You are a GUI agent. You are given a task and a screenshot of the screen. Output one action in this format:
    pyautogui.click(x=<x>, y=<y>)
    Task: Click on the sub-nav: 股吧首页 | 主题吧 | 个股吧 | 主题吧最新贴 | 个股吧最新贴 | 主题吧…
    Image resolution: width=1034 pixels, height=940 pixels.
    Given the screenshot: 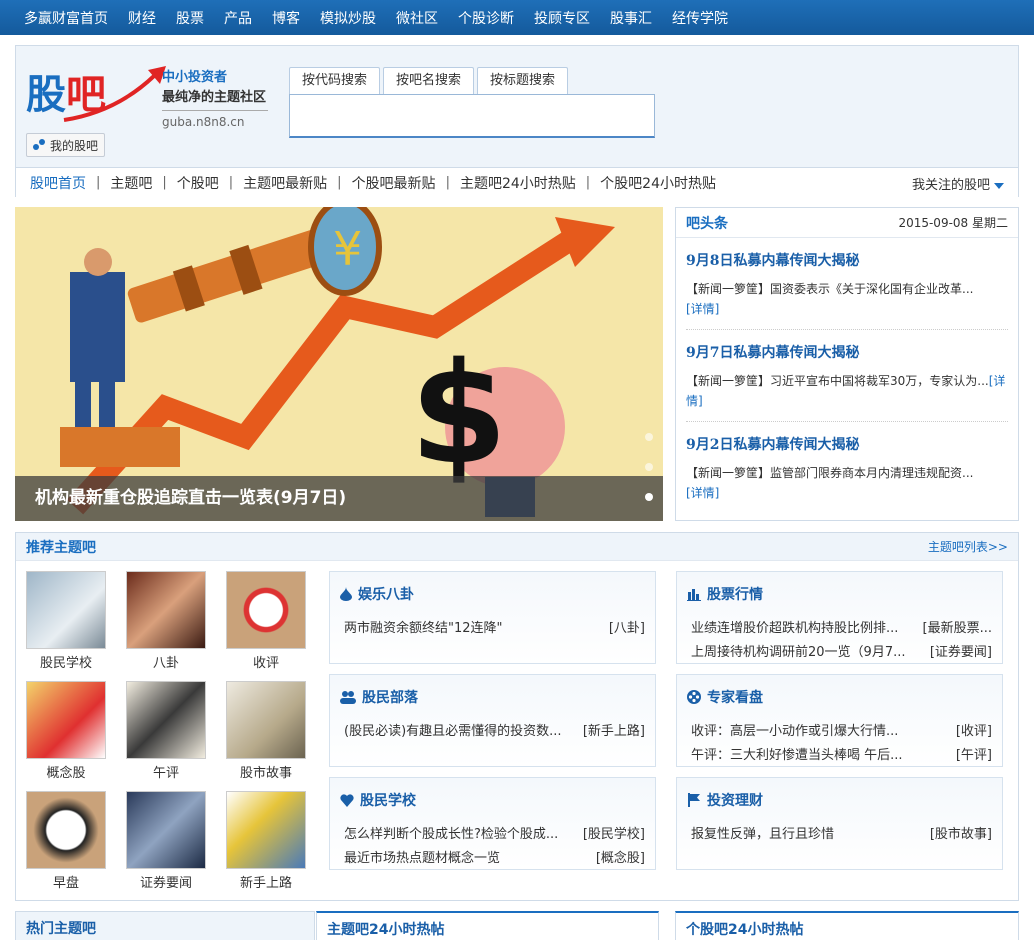 What is the action you would take?
    pyautogui.click(x=517, y=182)
    